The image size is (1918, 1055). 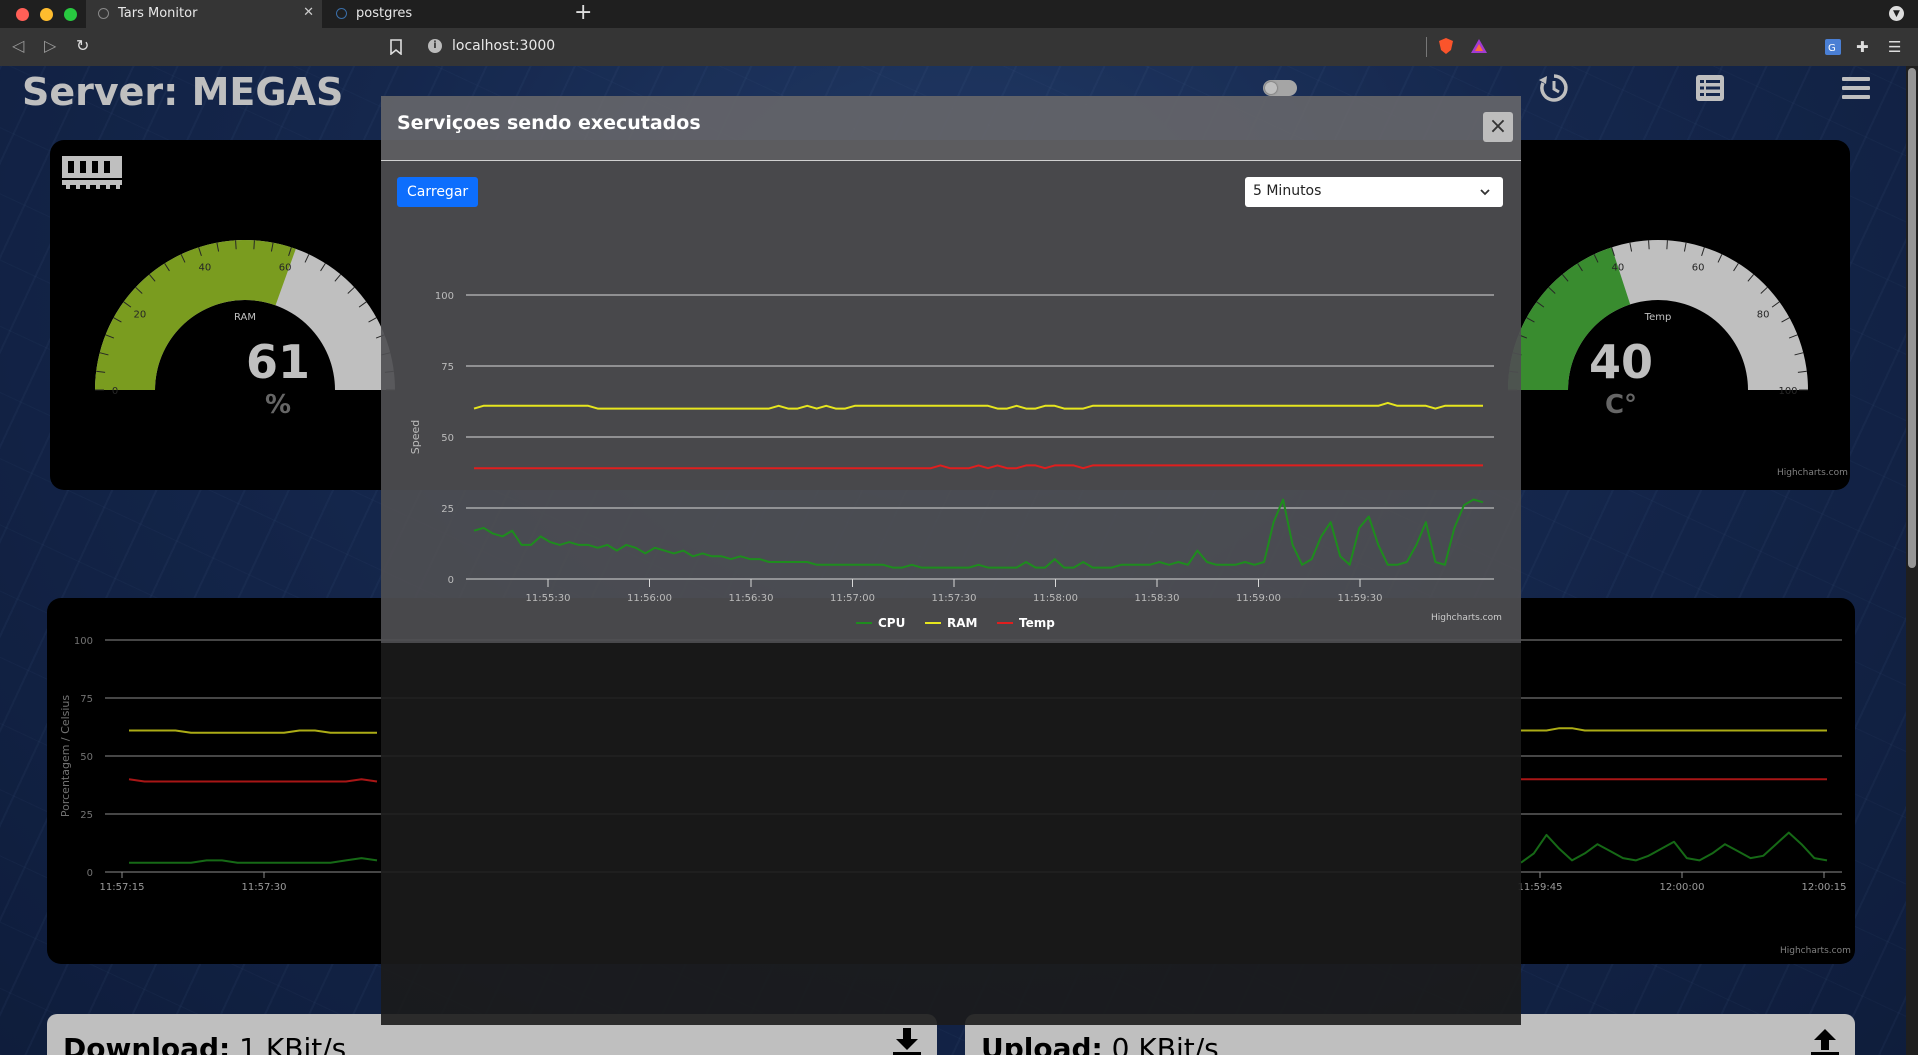 What do you see at coordinates (951, 128) in the screenshot?
I see `modal-header: Serviçoes sendo executados ×` at bounding box center [951, 128].